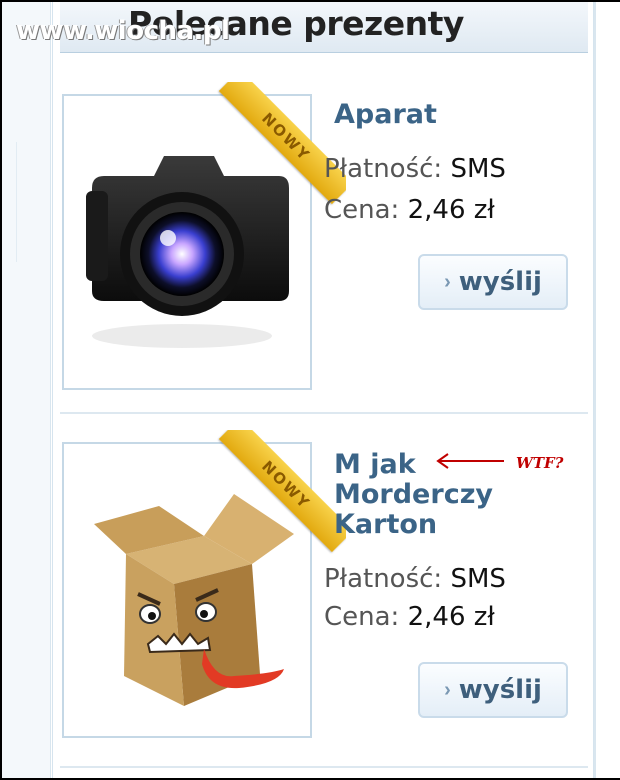 The width and height of the screenshot is (620, 780). Describe the element at coordinates (123, 31) in the screenshot. I see `site-watermark: www.wiocha.pl` at that location.